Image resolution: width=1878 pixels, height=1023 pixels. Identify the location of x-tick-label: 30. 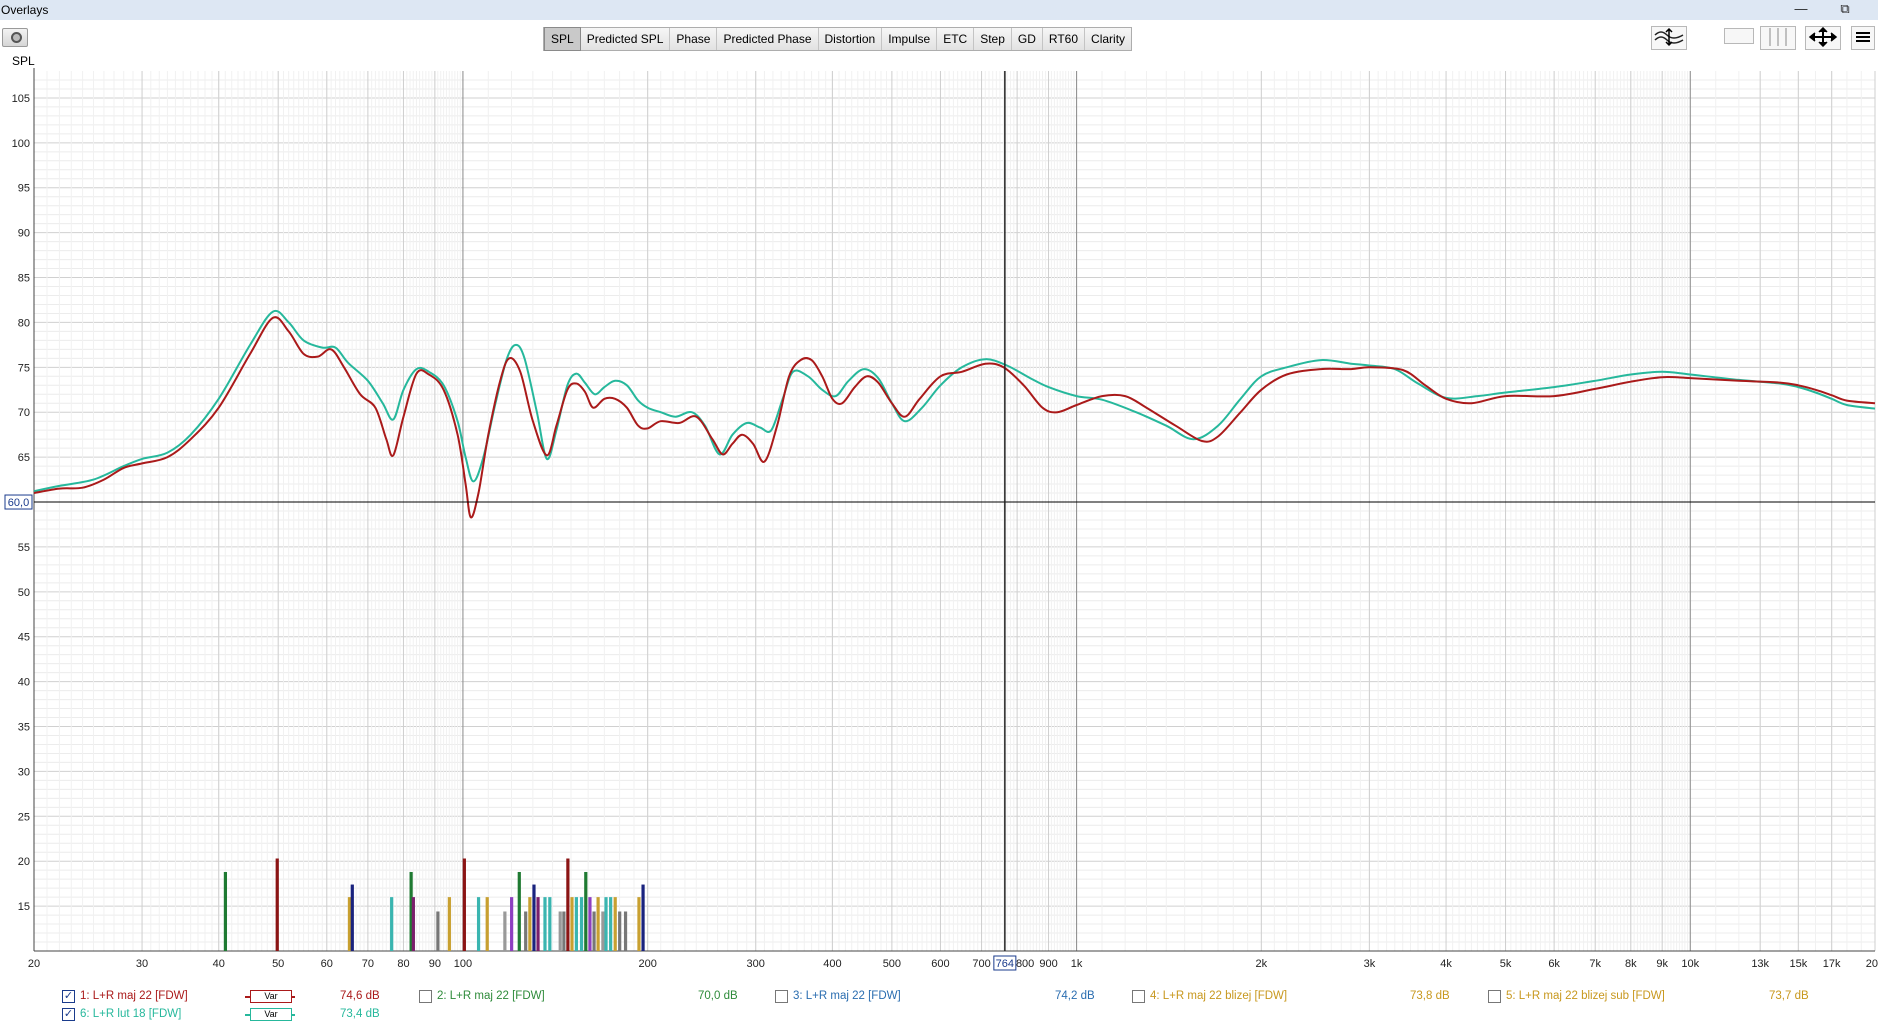
(142, 964).